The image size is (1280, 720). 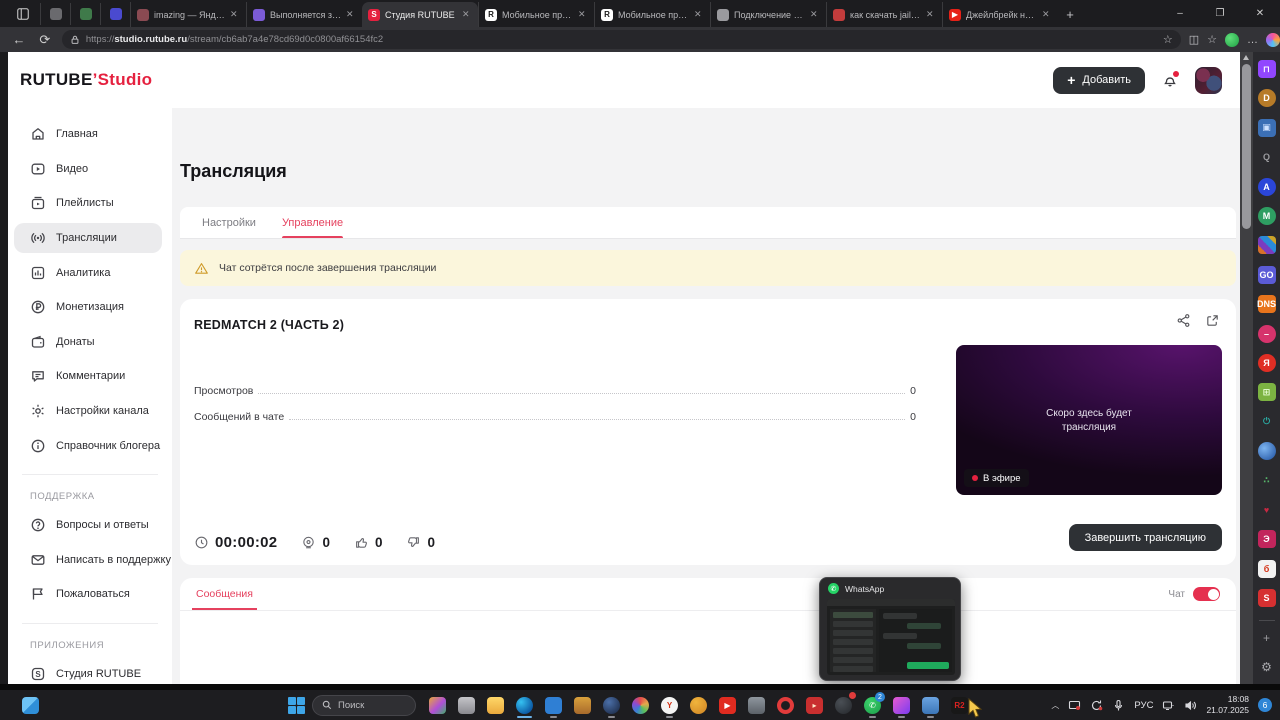 What do you see at coordinates (90, 594) in the screenshot?
I see `sidebar-item: Пожаловаться` at bounding box center [90, 594].